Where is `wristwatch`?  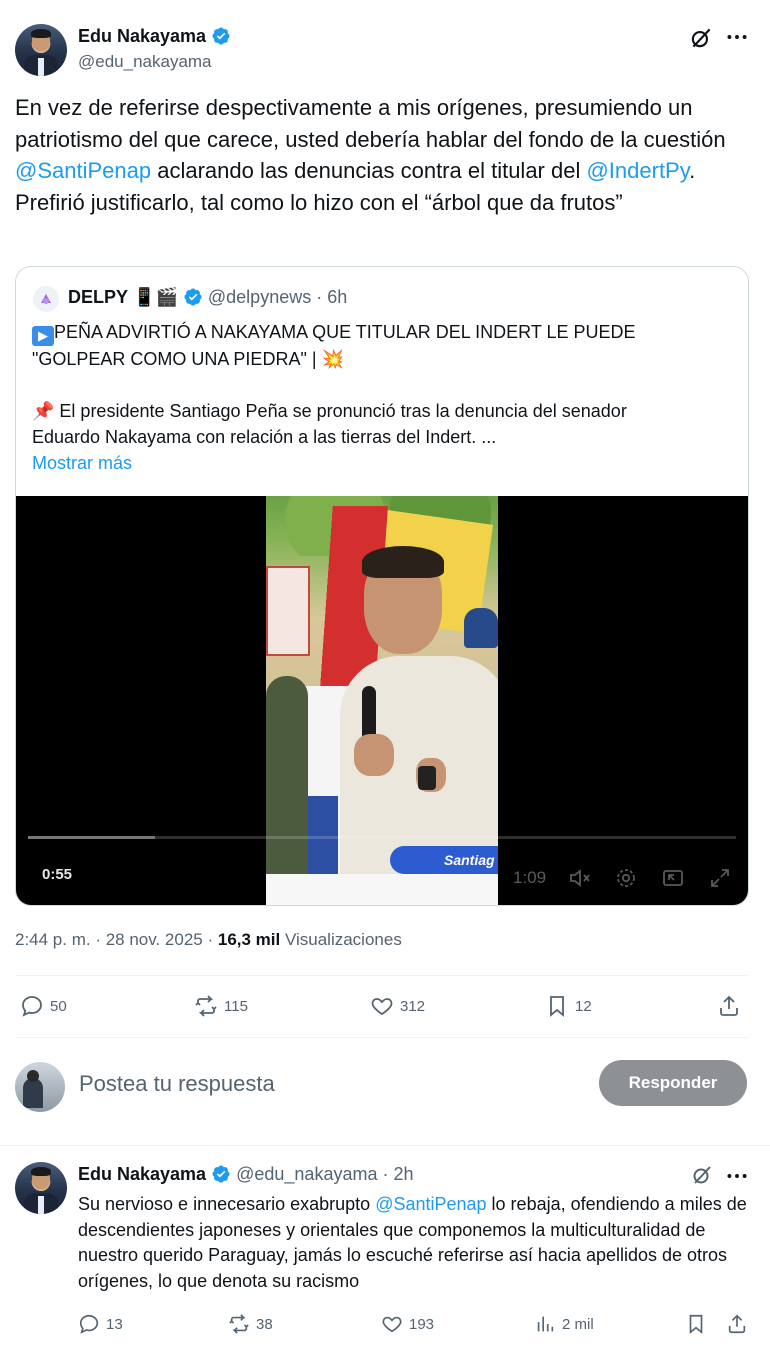 wristwatch is located at coordinates (427, 778).